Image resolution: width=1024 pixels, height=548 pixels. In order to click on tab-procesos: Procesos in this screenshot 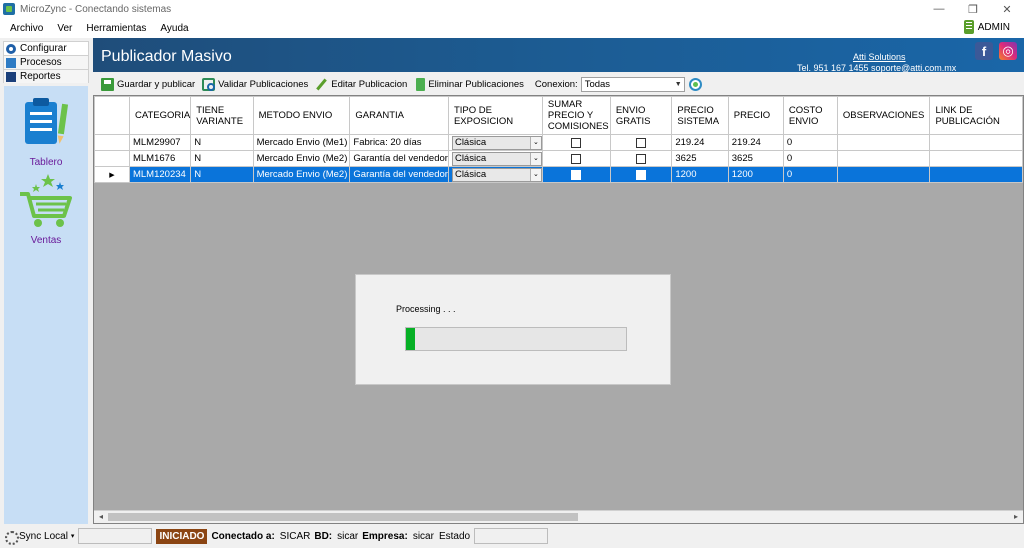, I will do `click(46, 62)`.